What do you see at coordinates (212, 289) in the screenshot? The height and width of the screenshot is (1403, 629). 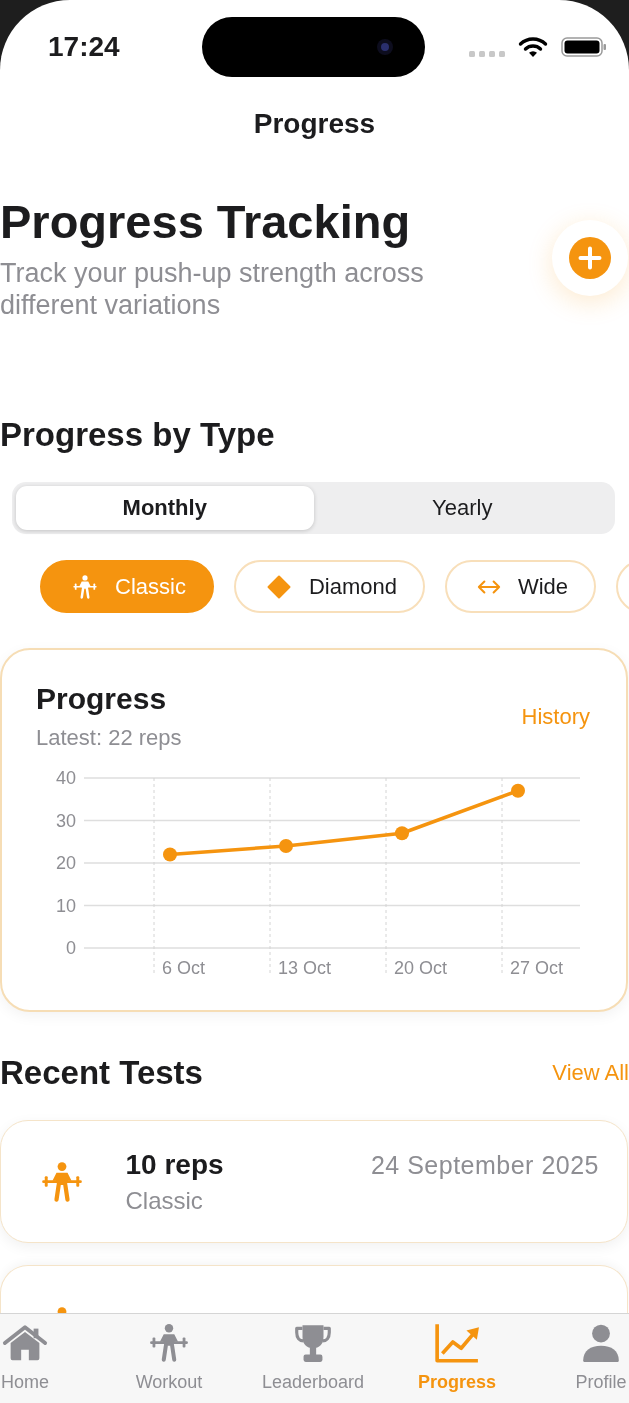 I see `screen-subtitle: Track your push-up strength across different variations` at bounding box center [212, 289].